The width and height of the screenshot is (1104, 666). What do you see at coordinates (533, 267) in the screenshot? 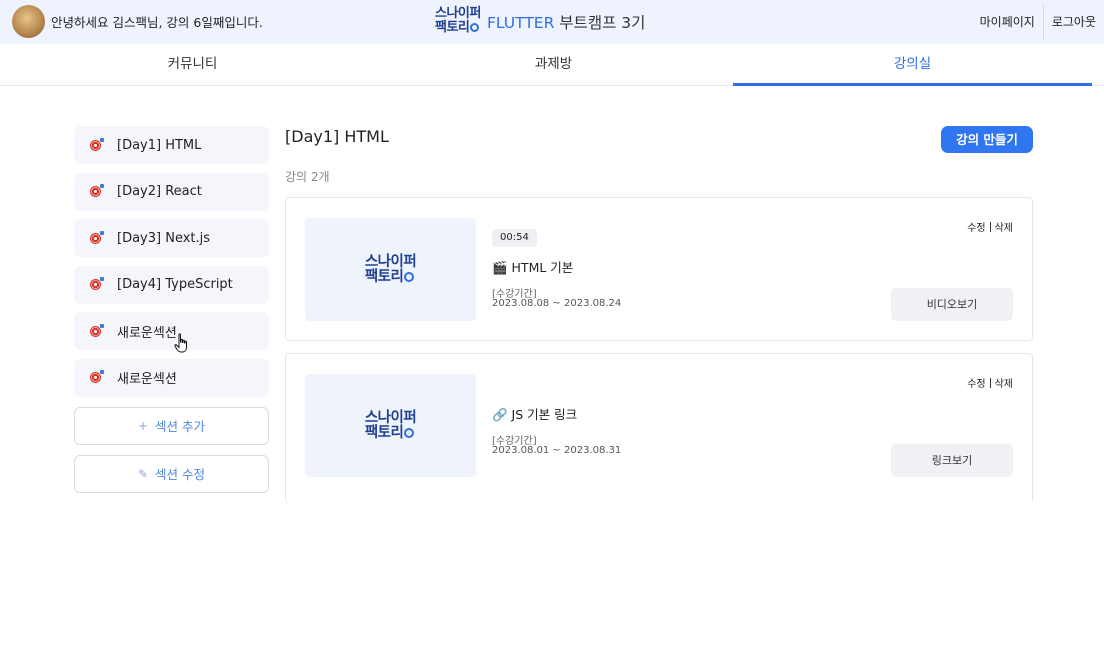
I see `lecture-title: 🎬 HTML 기본` at bounding box center [533, 267].